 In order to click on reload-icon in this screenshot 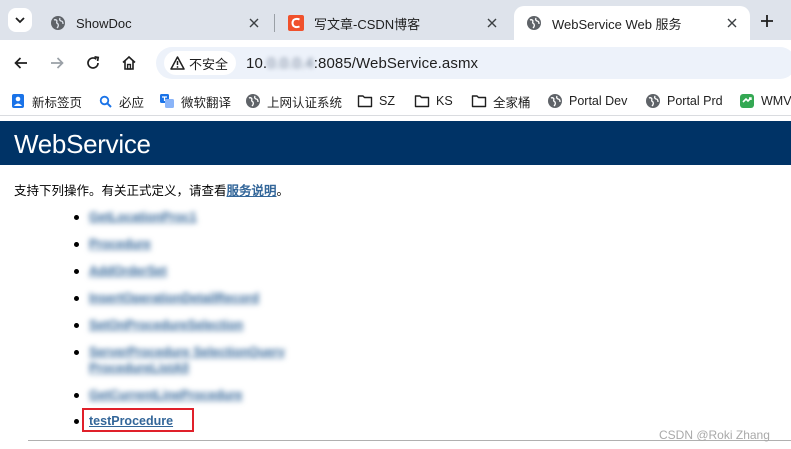, I will do `click(93, 62)`.